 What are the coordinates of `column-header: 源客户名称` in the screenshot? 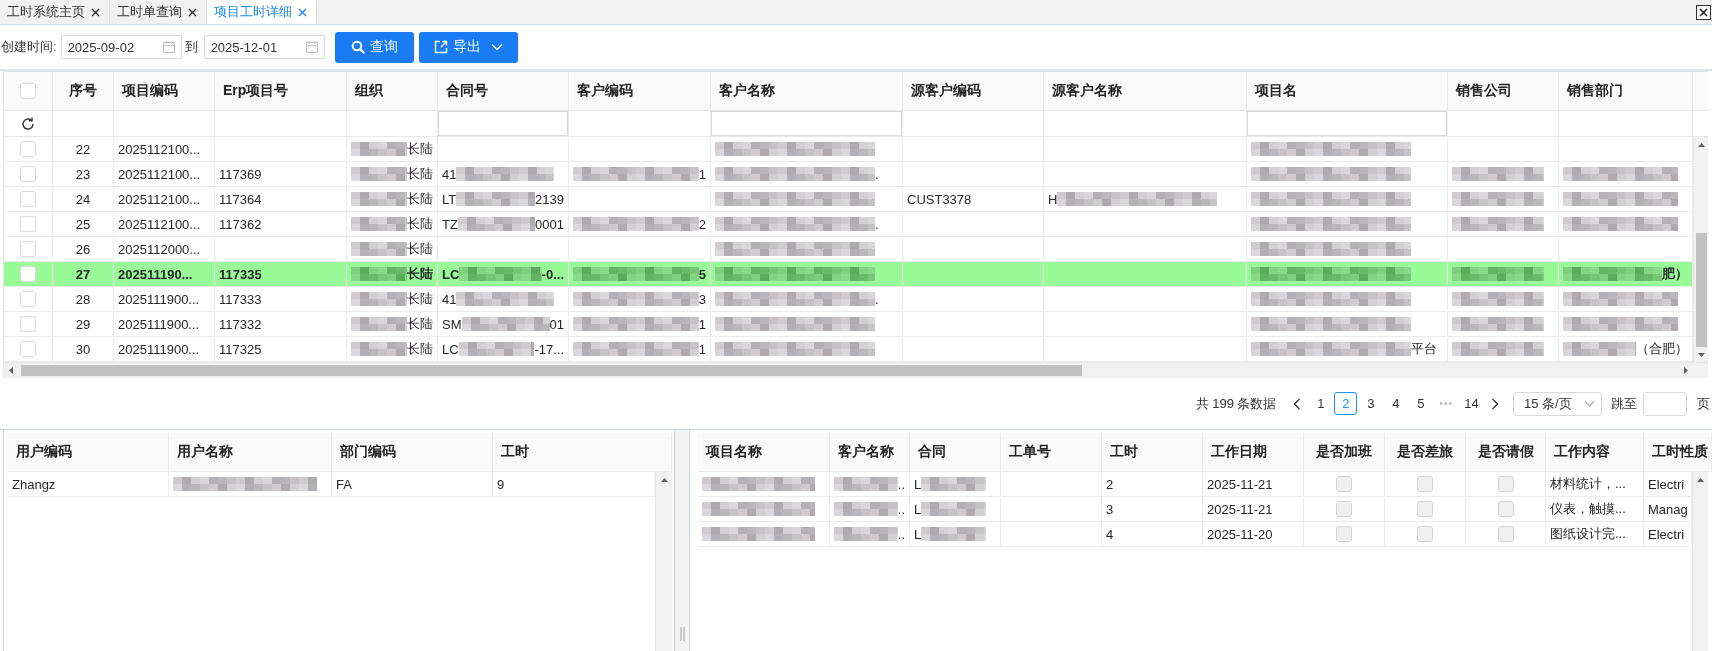 It's located at (1145, 91).